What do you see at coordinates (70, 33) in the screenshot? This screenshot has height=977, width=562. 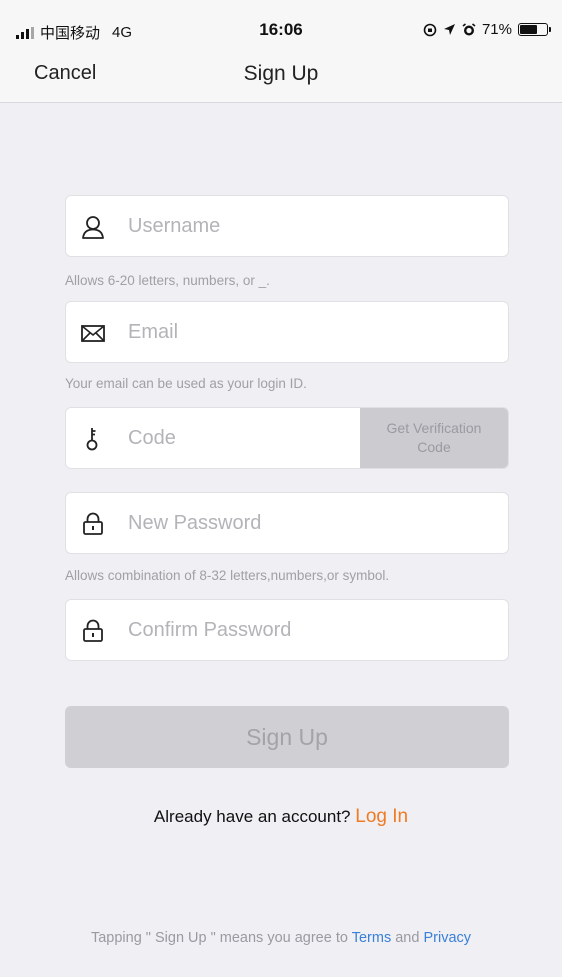 I see `carrier-name: 中国移动` at bounding box center [70, 33].